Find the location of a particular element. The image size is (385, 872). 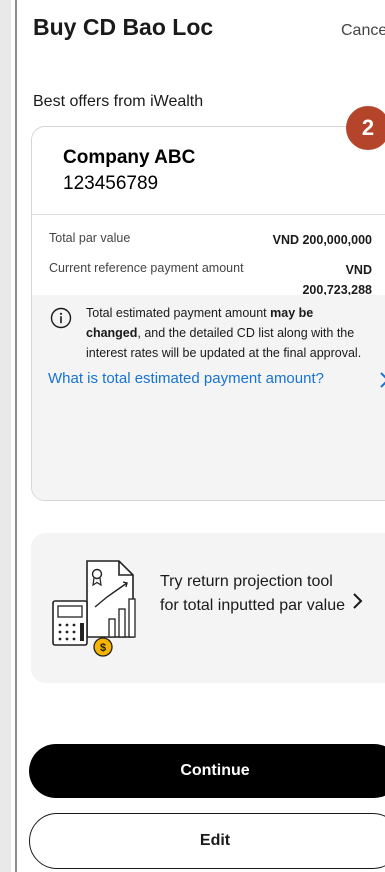

page-title: Buy CD Bao Loc is located at coordinates (123, 27).